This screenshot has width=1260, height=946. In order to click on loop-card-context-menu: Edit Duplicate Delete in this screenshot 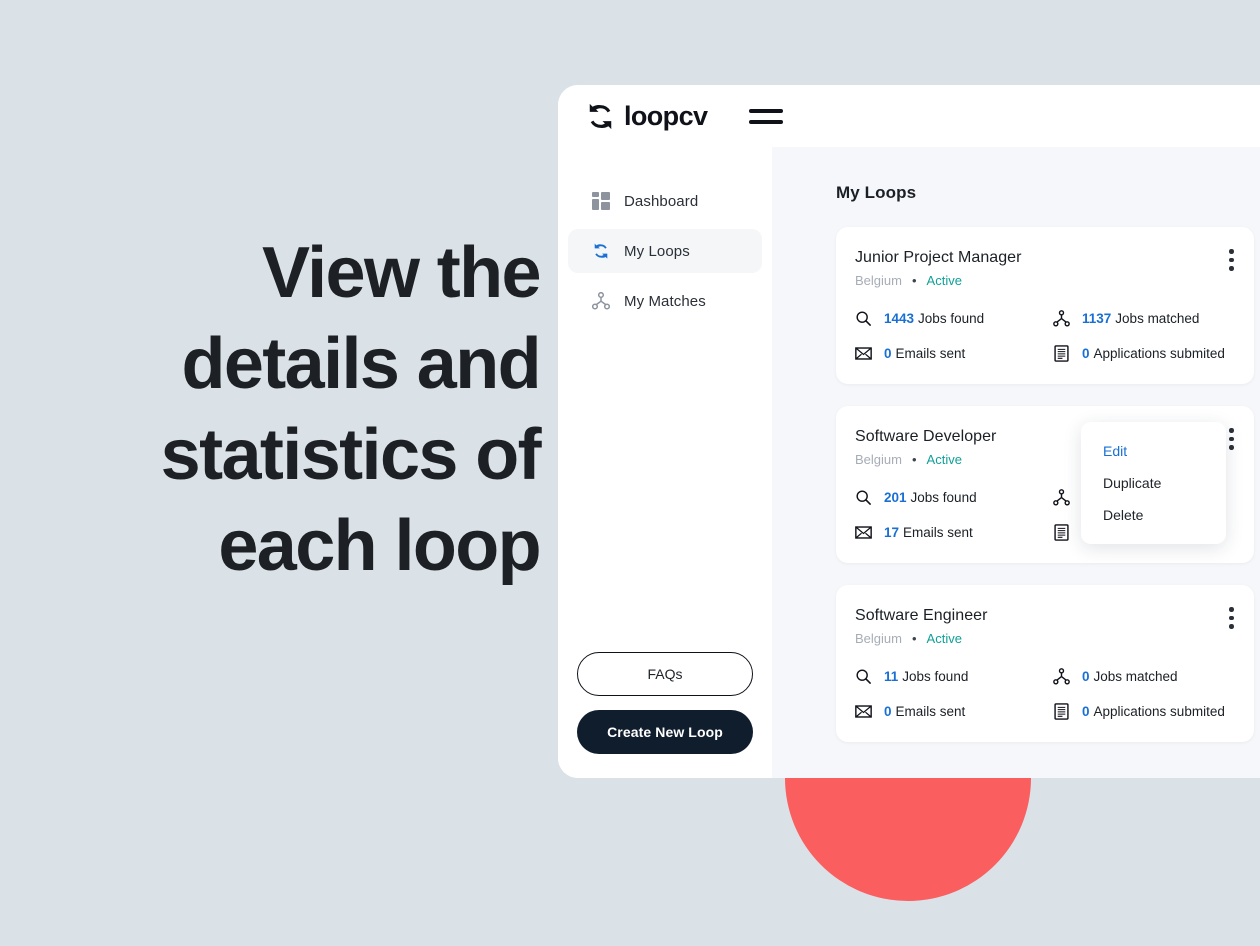, I will do `click(1153, 483)`.